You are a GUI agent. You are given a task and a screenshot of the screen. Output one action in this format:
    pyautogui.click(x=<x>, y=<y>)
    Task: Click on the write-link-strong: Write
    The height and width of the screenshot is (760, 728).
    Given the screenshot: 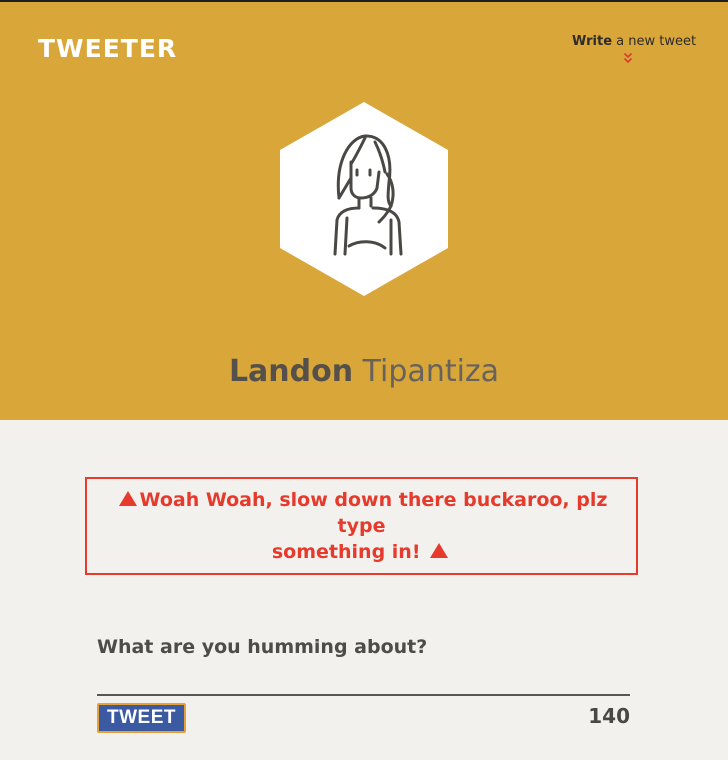 What is the action you would take?
    pyautogui.click(x=592, y=41)
    